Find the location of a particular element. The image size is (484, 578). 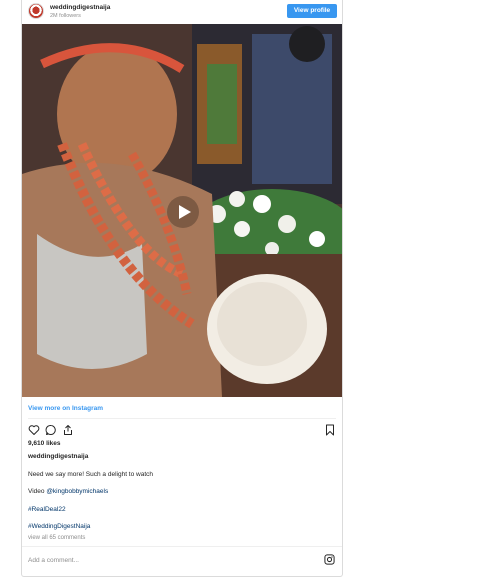

caption-credit-prefix: Video is located at coordinates (37, 491).